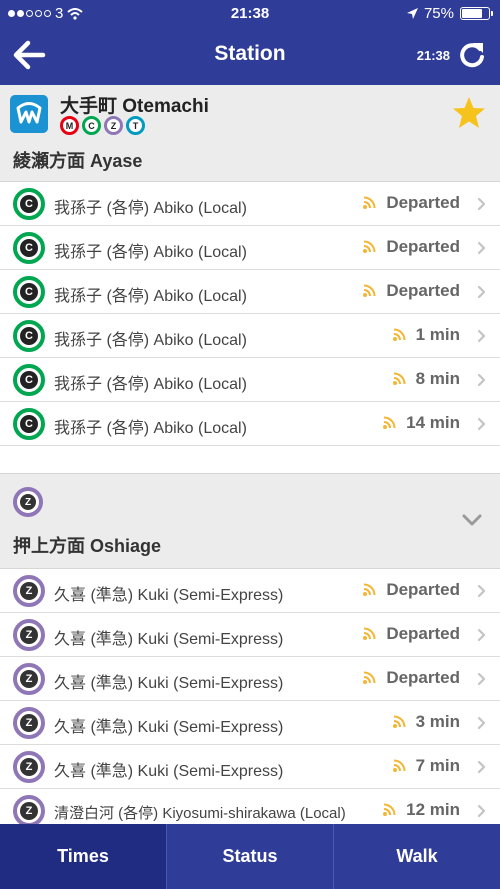 Image resolution: width=500 pixels, height=889 pixels. I want to click on refresh-icon, so click(472, 55).